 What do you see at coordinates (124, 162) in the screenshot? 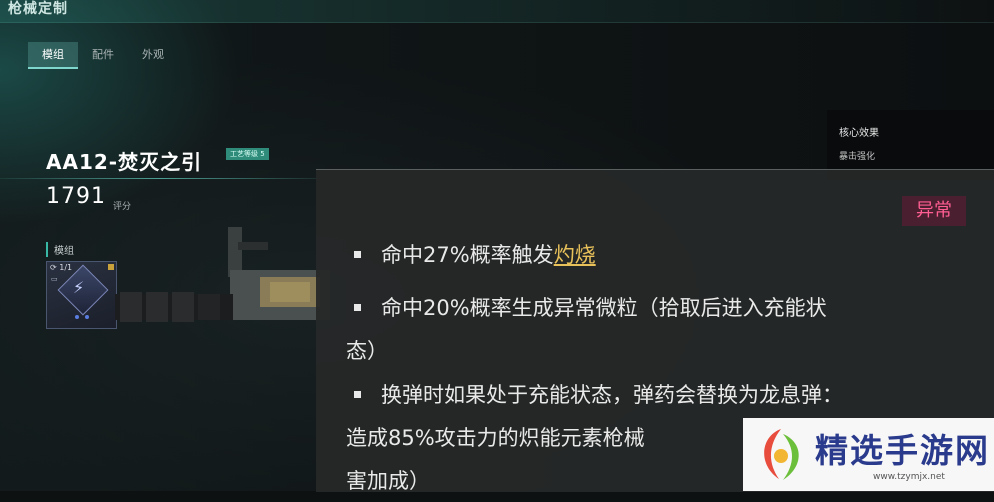
I see `weapon-name: AA12-焚灭之引` at bounding box center [124, 162].